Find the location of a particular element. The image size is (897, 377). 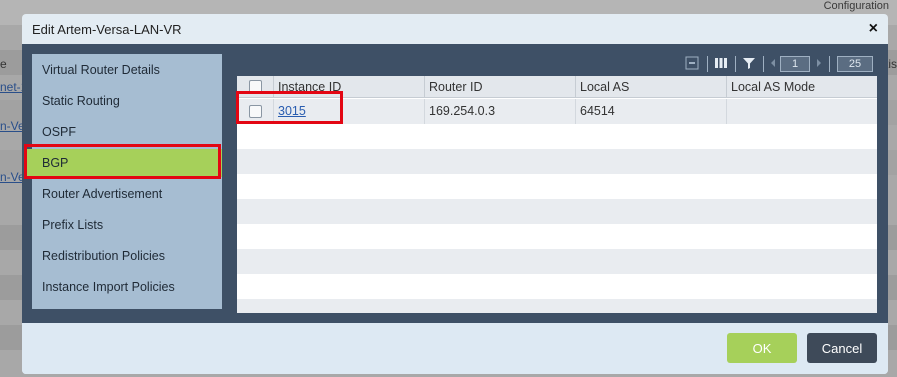

page-number-input: 1 is located at coordinates (795, 64).